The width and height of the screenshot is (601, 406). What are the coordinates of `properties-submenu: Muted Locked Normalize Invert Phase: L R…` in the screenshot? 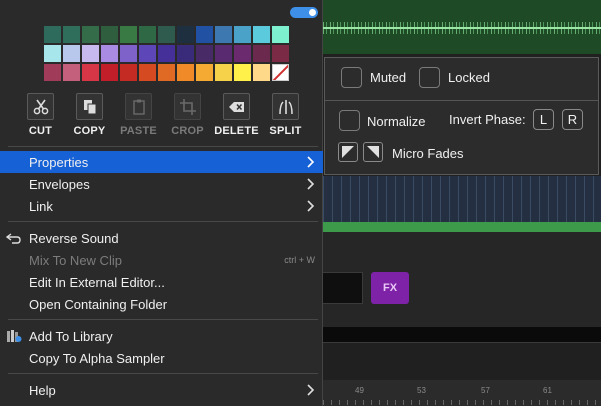 It's located at (461, 116).